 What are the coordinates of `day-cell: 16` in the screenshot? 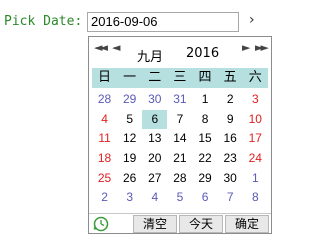 It's located at (230, 139).